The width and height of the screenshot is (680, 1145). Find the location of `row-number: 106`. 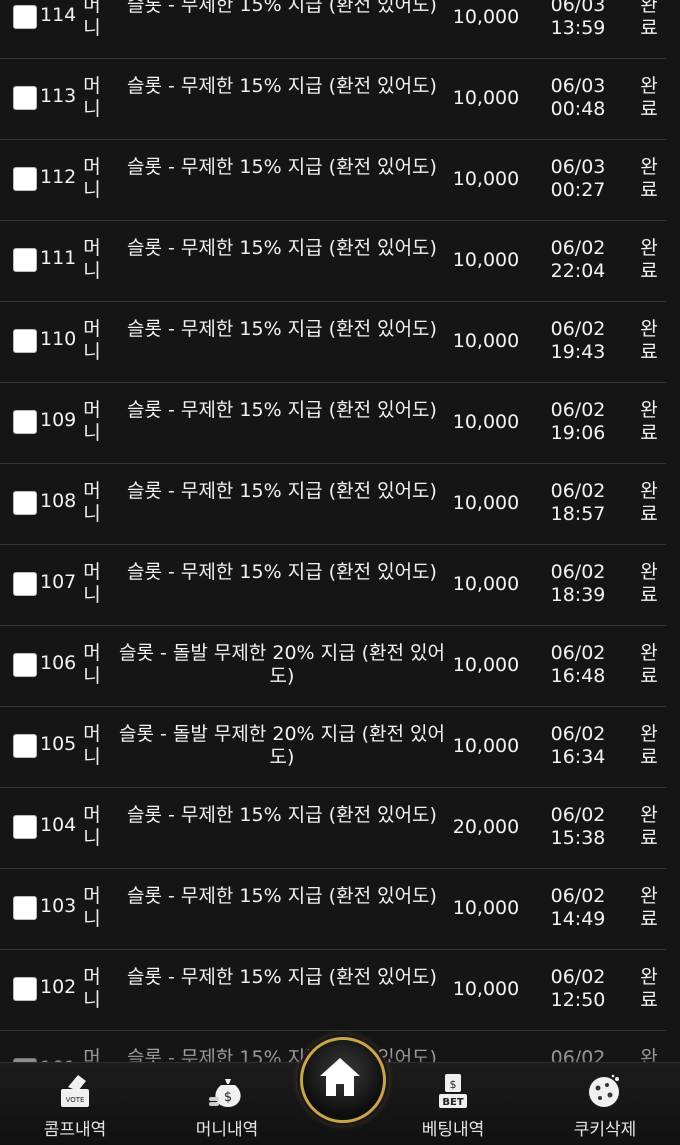

row-number: 106 is located at coordinates (58, 663).